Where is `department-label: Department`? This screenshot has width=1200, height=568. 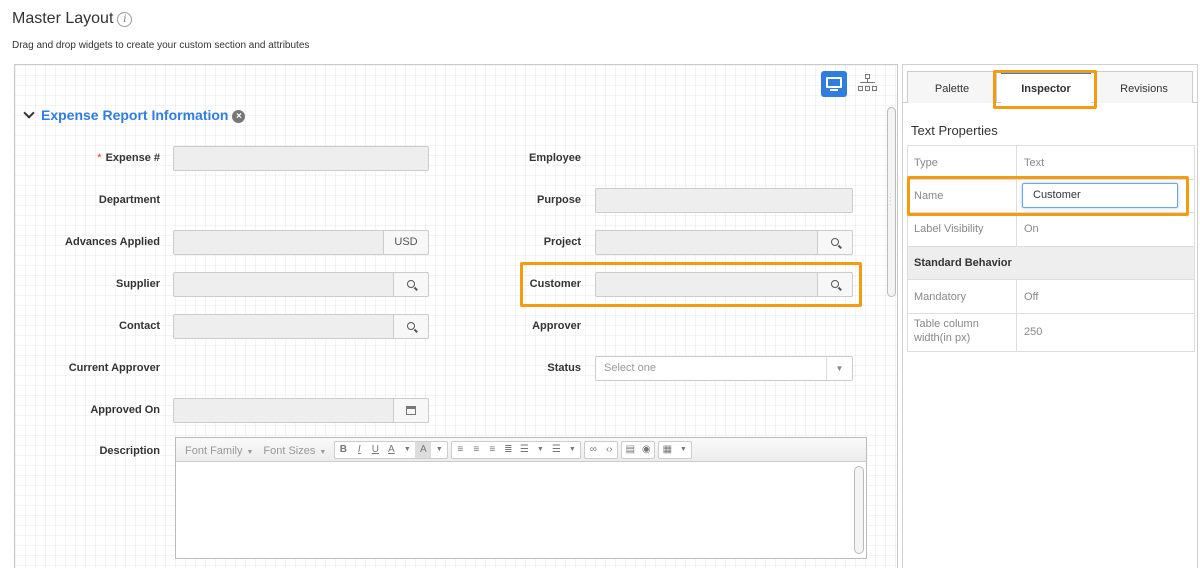
department-label: Department is located at coordinates (129, 200).